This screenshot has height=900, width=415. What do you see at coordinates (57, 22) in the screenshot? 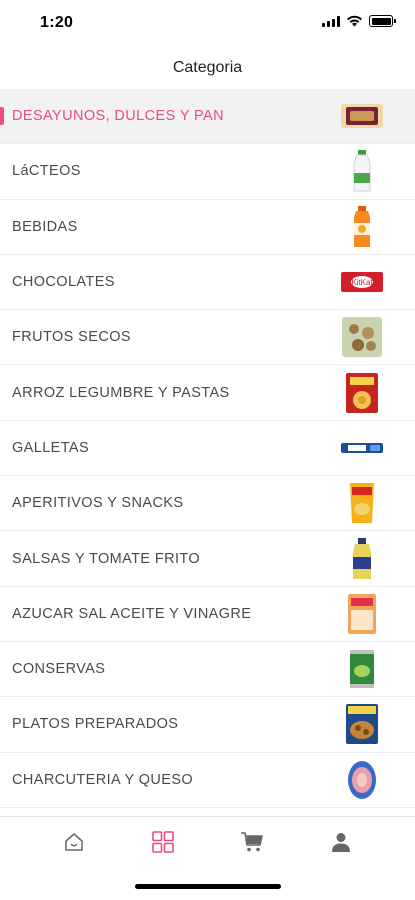
I see `status-time: 1:20` at bounding box center [57, 22].